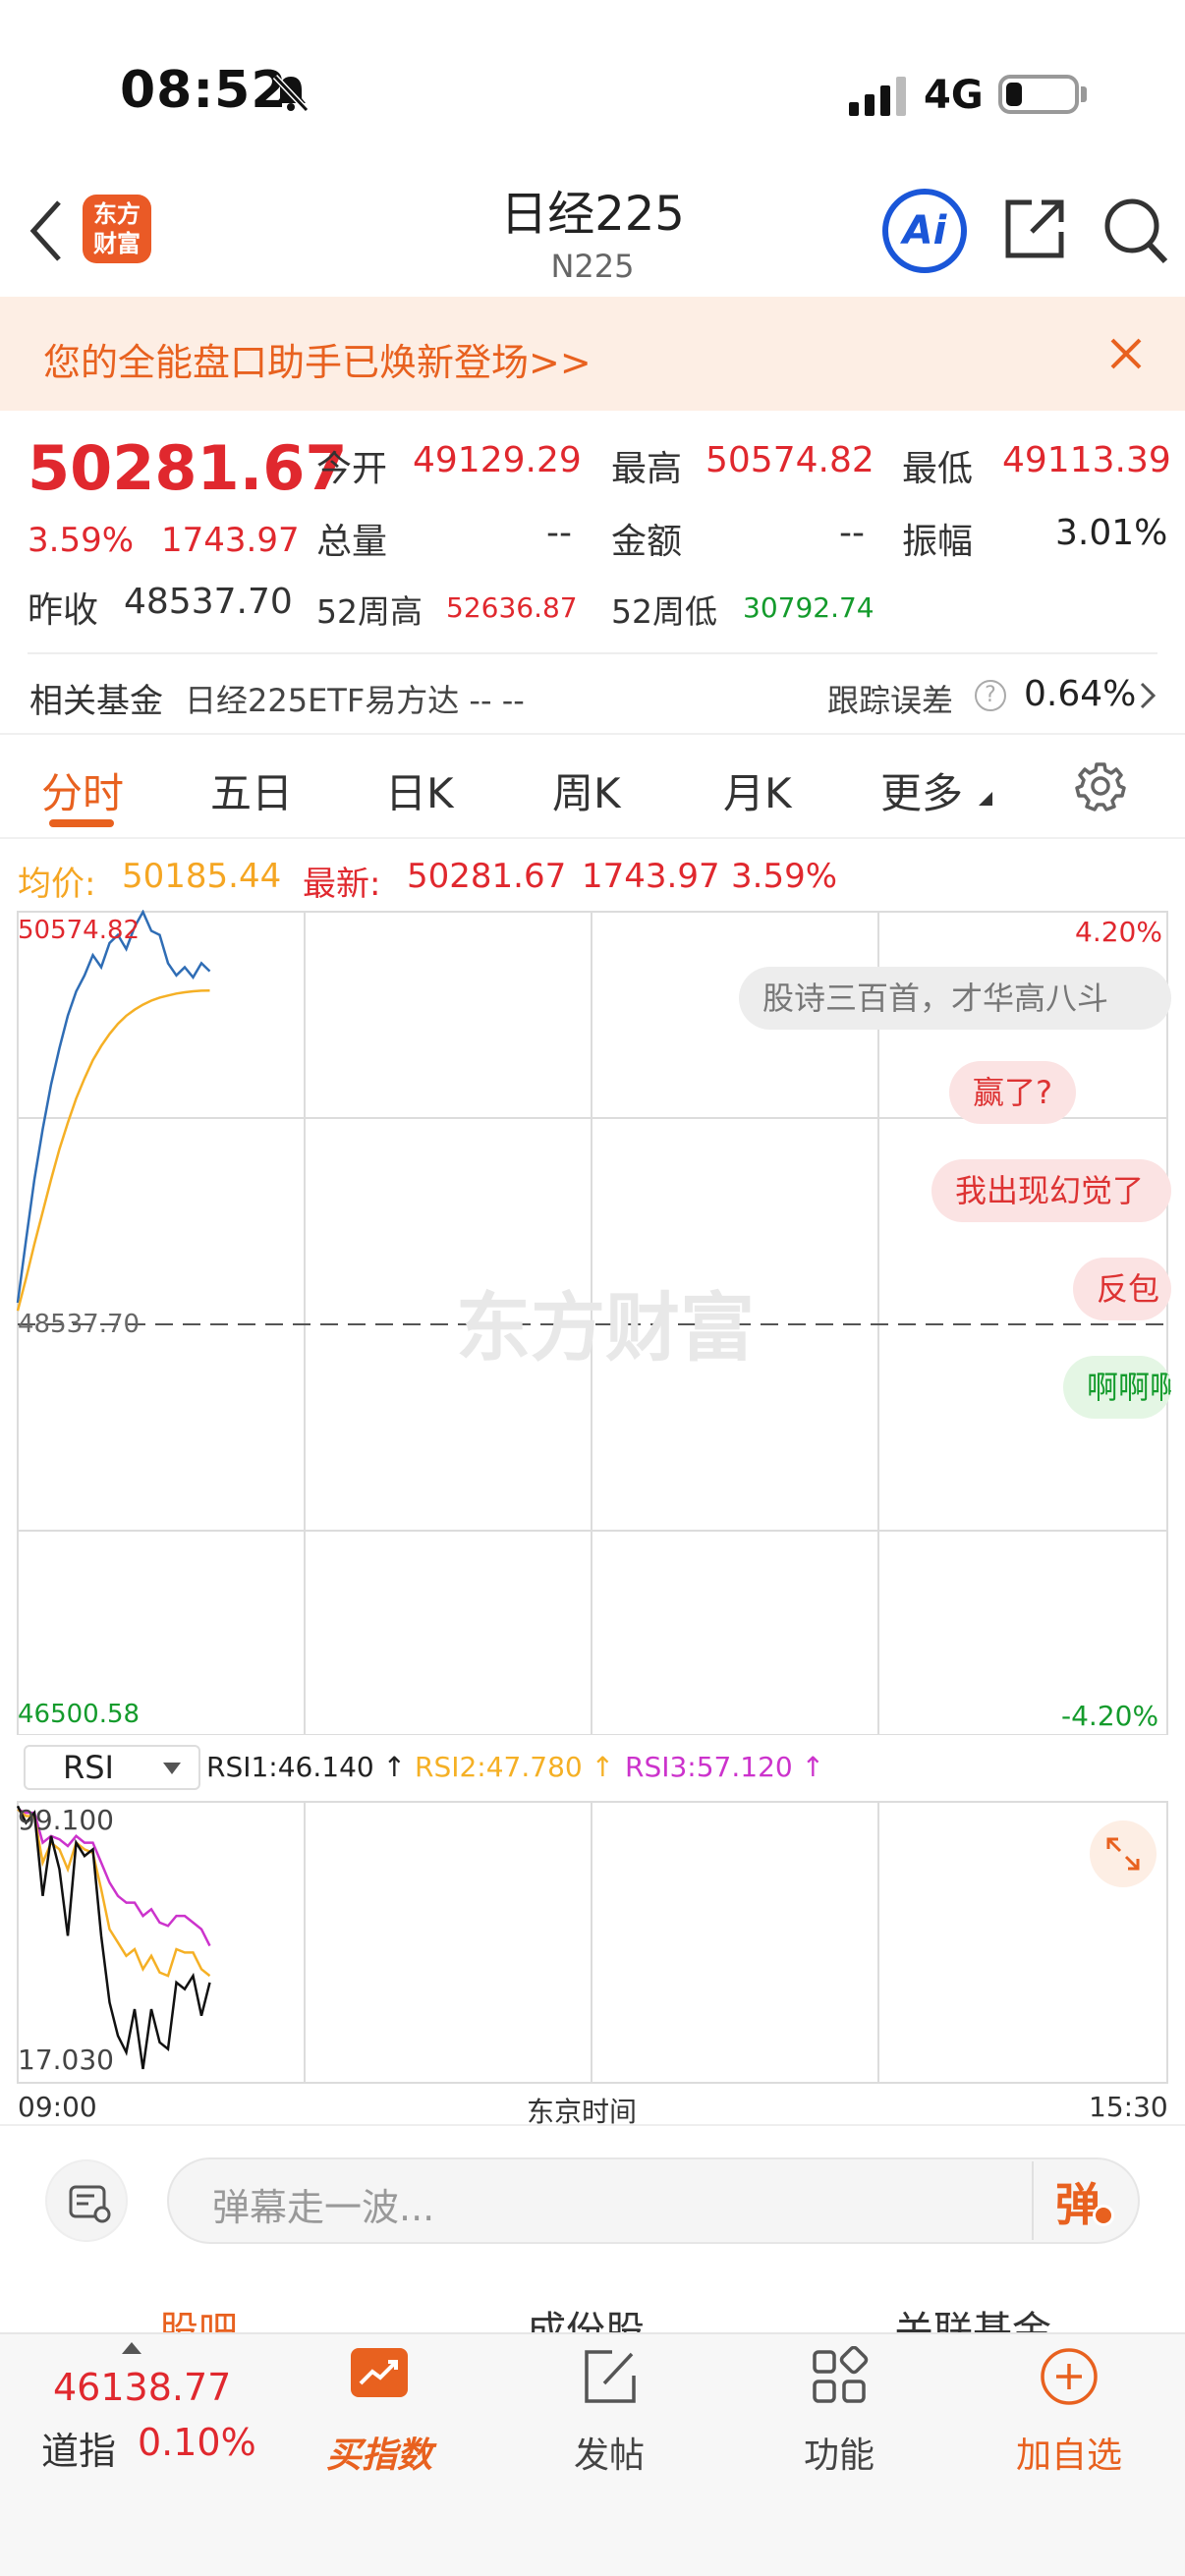  What do you see at coordinates (809, 607) in the screenshot?
I see `w52-low-value: 30792.74` at bounding box center [809, 607].